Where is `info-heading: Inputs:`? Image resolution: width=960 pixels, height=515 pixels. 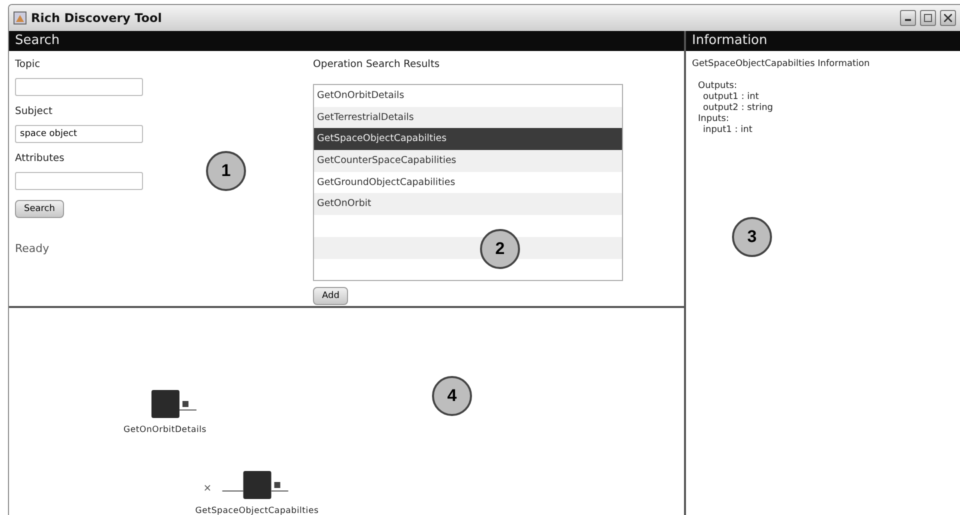
info-heading: Inputs: is located at coordinates (713, 119).